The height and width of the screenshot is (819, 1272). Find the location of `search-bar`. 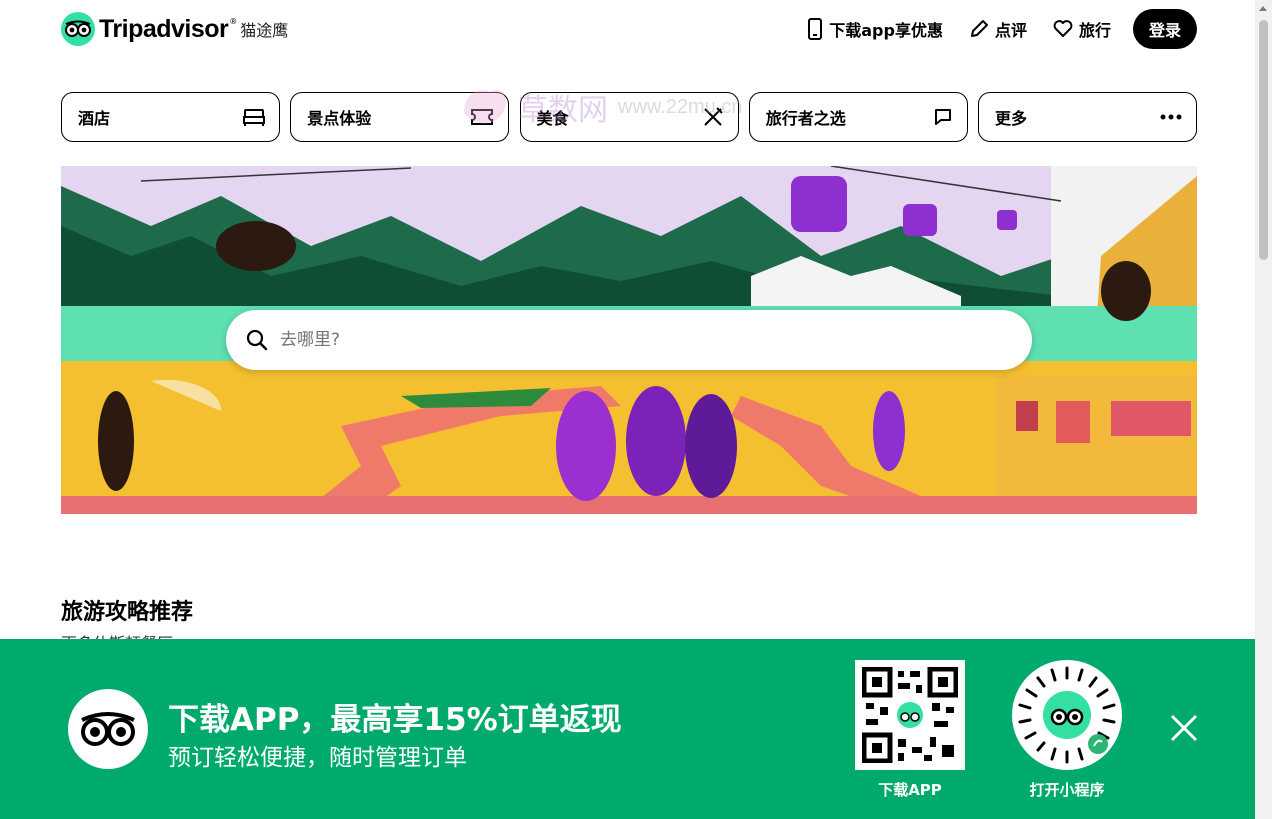

search-bar is located at coordinates (629, 340).